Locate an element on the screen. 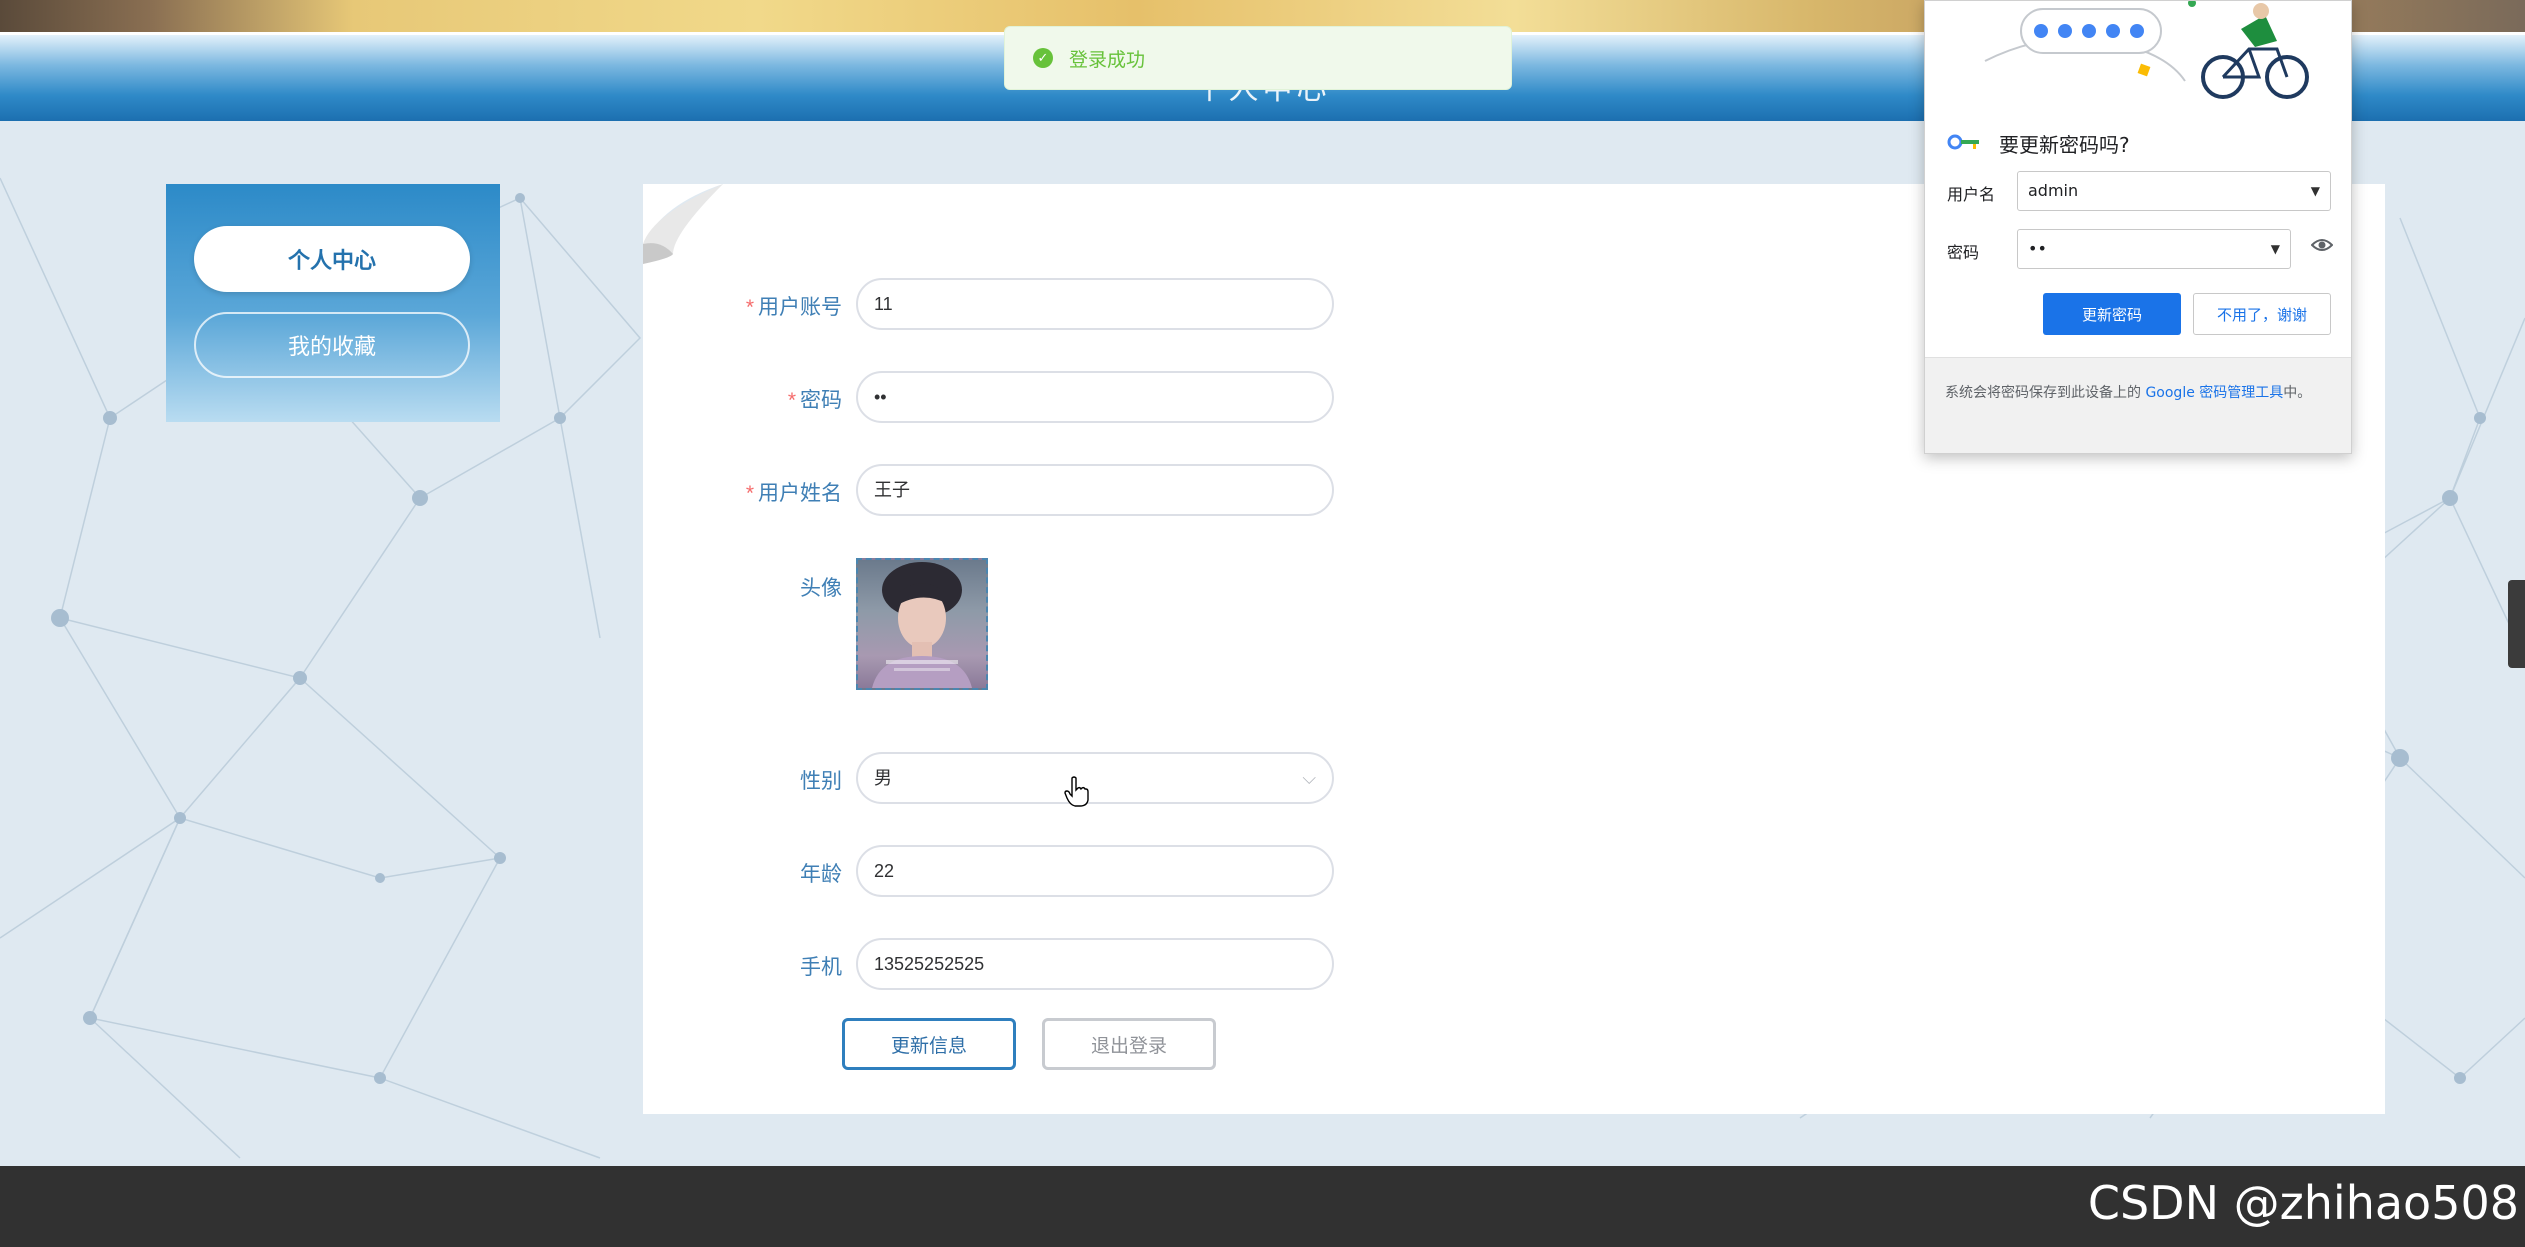  watermark: CSDN @zhihao508 is located at coordinates (2303, 1203).